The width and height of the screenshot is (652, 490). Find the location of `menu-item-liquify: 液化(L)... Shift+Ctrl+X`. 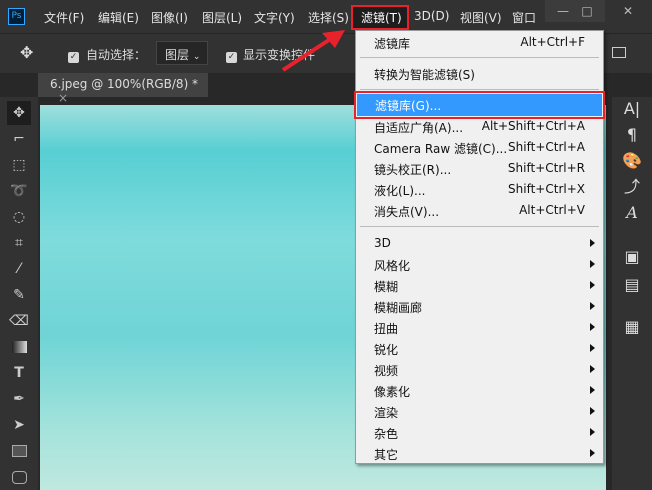

menu-item-liquify: 液化(L)... Shift+Ctrl+X is located at coordinates (479, 189).